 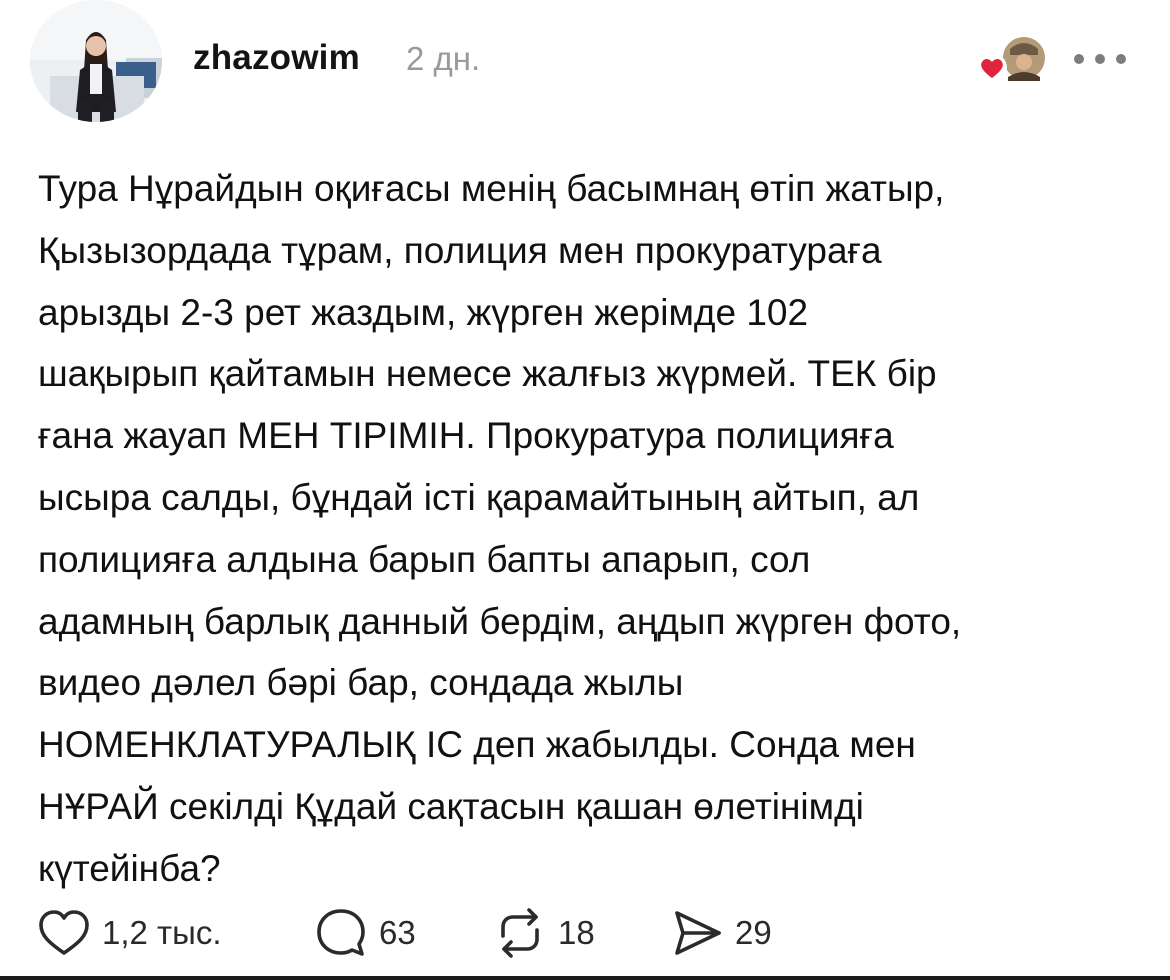 What do you see at coordinates (1024, 58) in the screenshot?
I see `liker-avatar-icon` at bounding box center [1024, 58].